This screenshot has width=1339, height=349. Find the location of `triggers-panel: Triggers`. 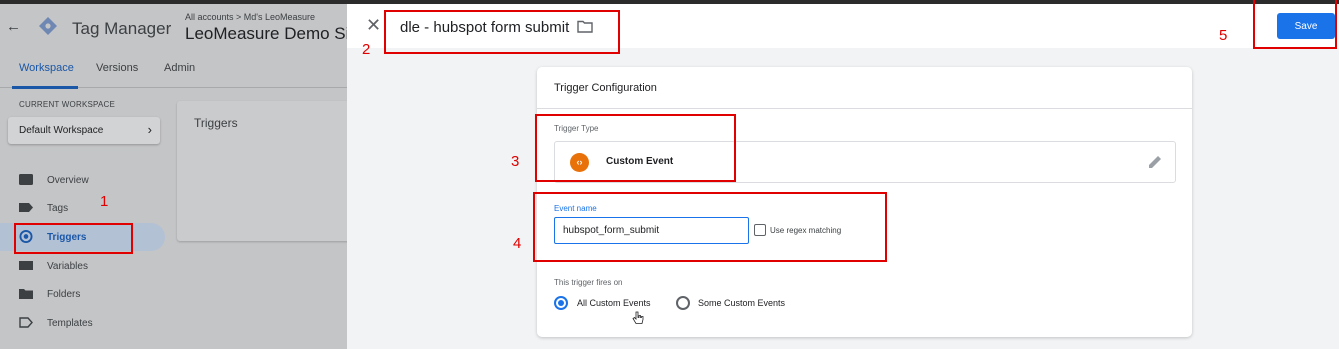

triggers-panel: Triggers is located at coordinates (262, 171).